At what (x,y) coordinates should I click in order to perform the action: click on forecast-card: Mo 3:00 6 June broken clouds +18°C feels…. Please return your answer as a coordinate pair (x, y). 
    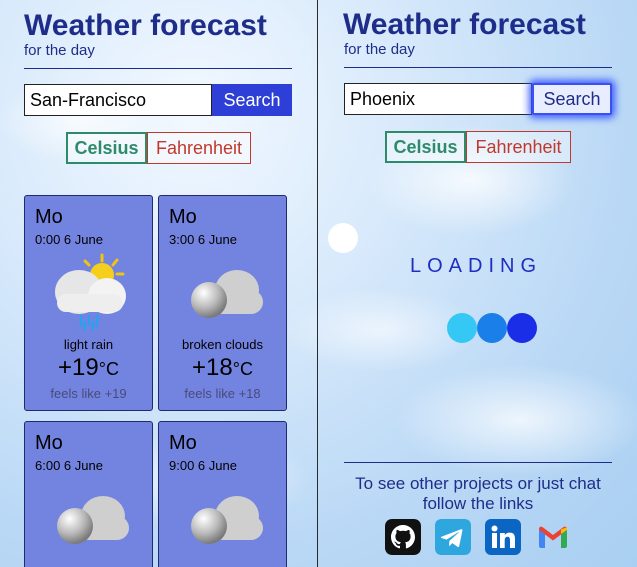
    Looking at the image, I should click on (222, 303).